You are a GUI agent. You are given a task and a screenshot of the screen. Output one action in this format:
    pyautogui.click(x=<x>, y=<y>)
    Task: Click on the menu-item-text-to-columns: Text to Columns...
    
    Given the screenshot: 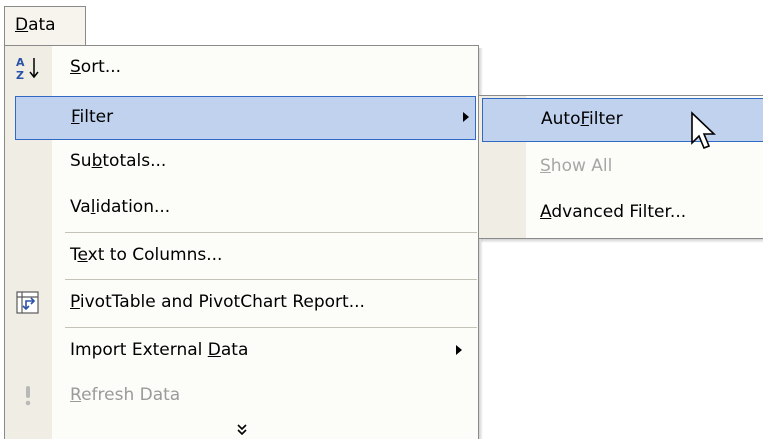 What is the action you would take?
    pyautogui.click(x=241, y=256)
    